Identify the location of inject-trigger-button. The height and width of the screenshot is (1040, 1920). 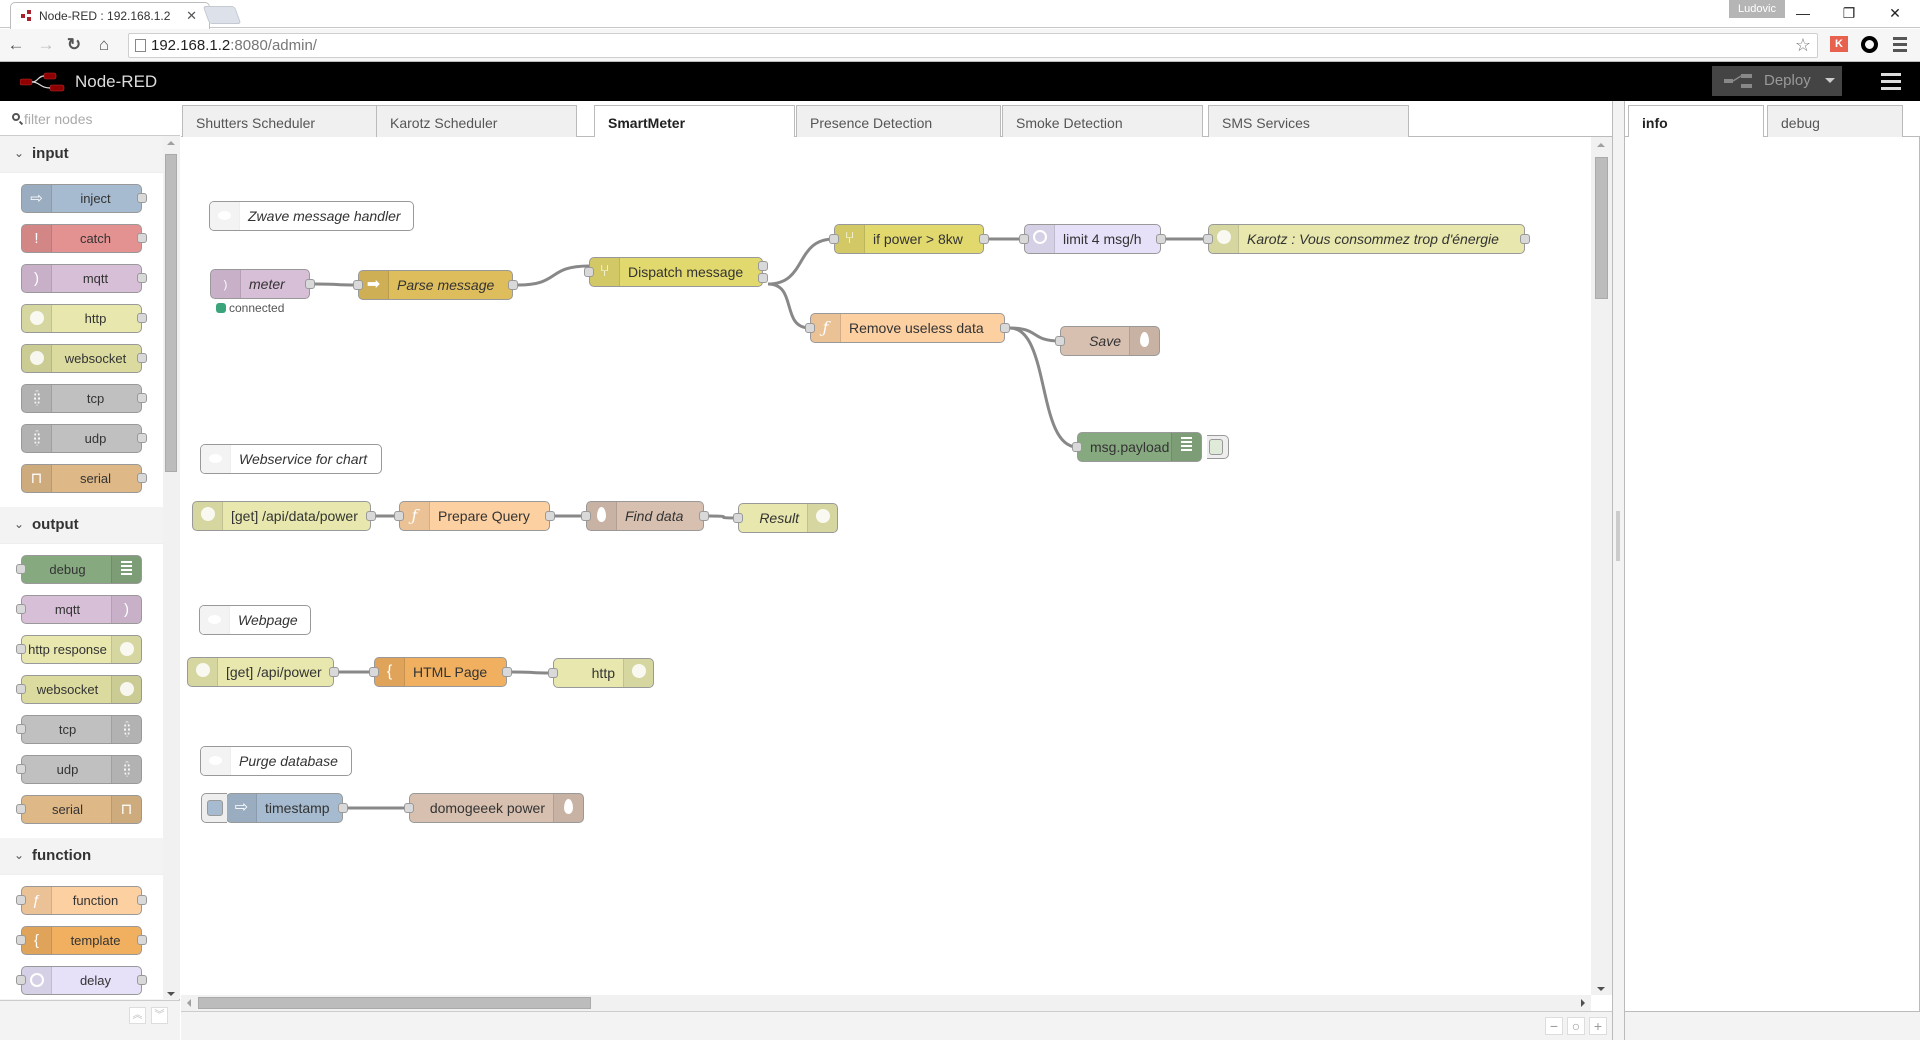
(214, 808).